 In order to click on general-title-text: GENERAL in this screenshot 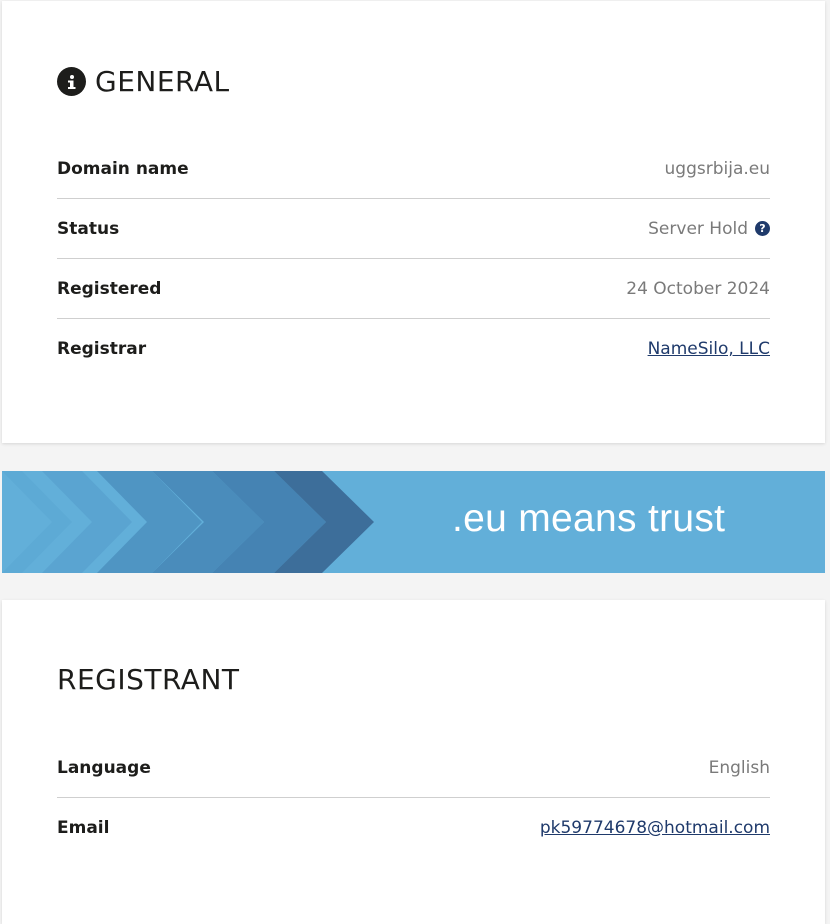, I will do `click(162, 81)`.